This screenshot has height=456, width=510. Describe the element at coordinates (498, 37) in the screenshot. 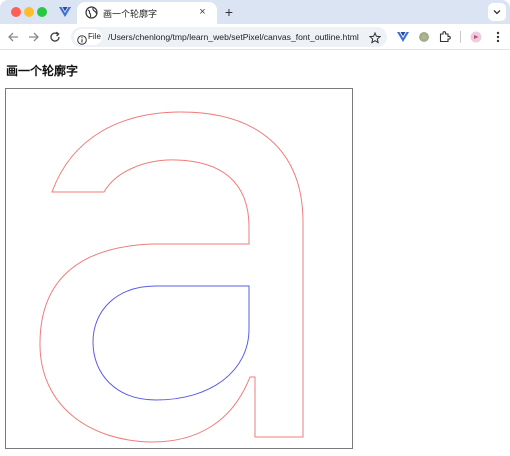

I see `more-menu-icon` at that location.